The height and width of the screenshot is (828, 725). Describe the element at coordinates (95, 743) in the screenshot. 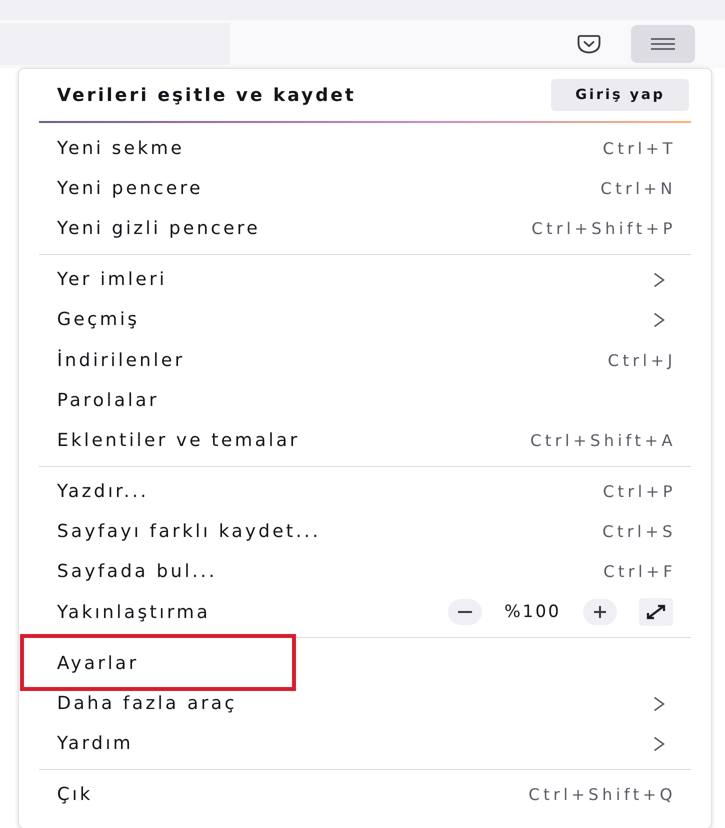

I see `menu-item: Yardım` at that location.